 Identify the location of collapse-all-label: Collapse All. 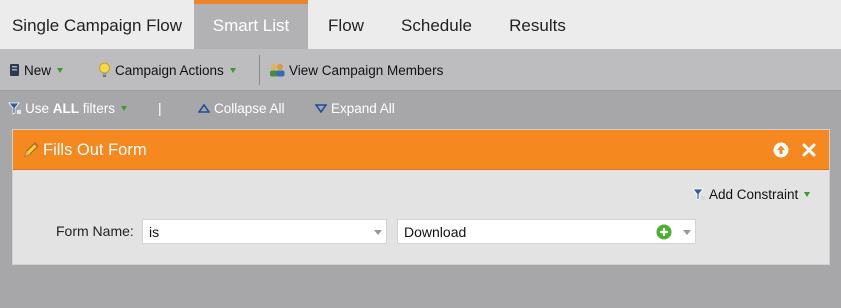
(249, 108).